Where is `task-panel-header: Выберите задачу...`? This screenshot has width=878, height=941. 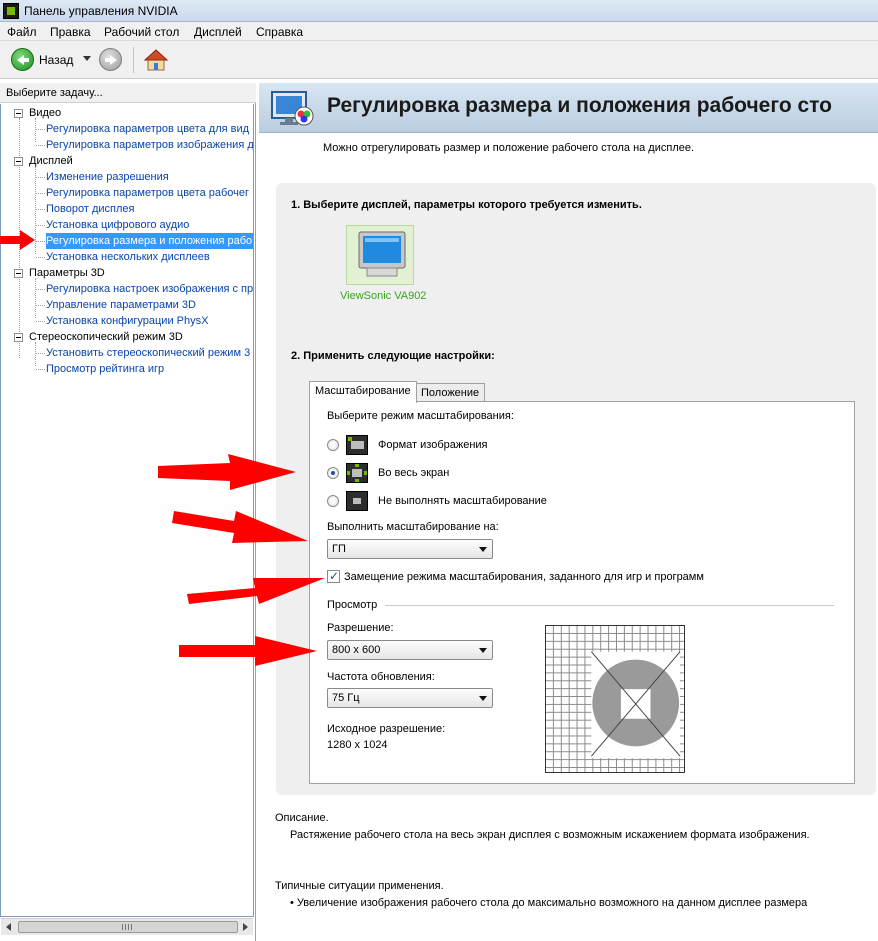
task-panel-header: Выберите задачу... is located at coordinates (128, 93).